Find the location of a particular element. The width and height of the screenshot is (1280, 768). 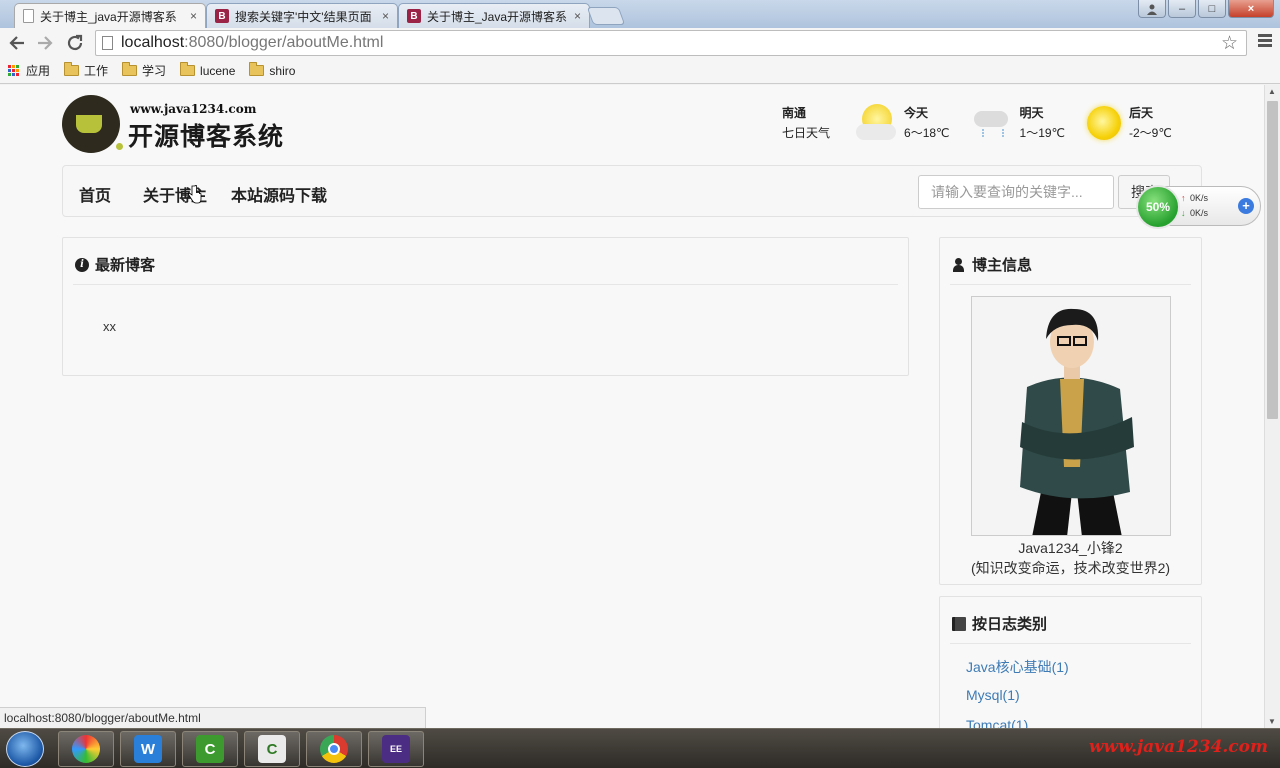

tab-title: 关于博主_java开源博客系 is located at coordinates (108, 16).